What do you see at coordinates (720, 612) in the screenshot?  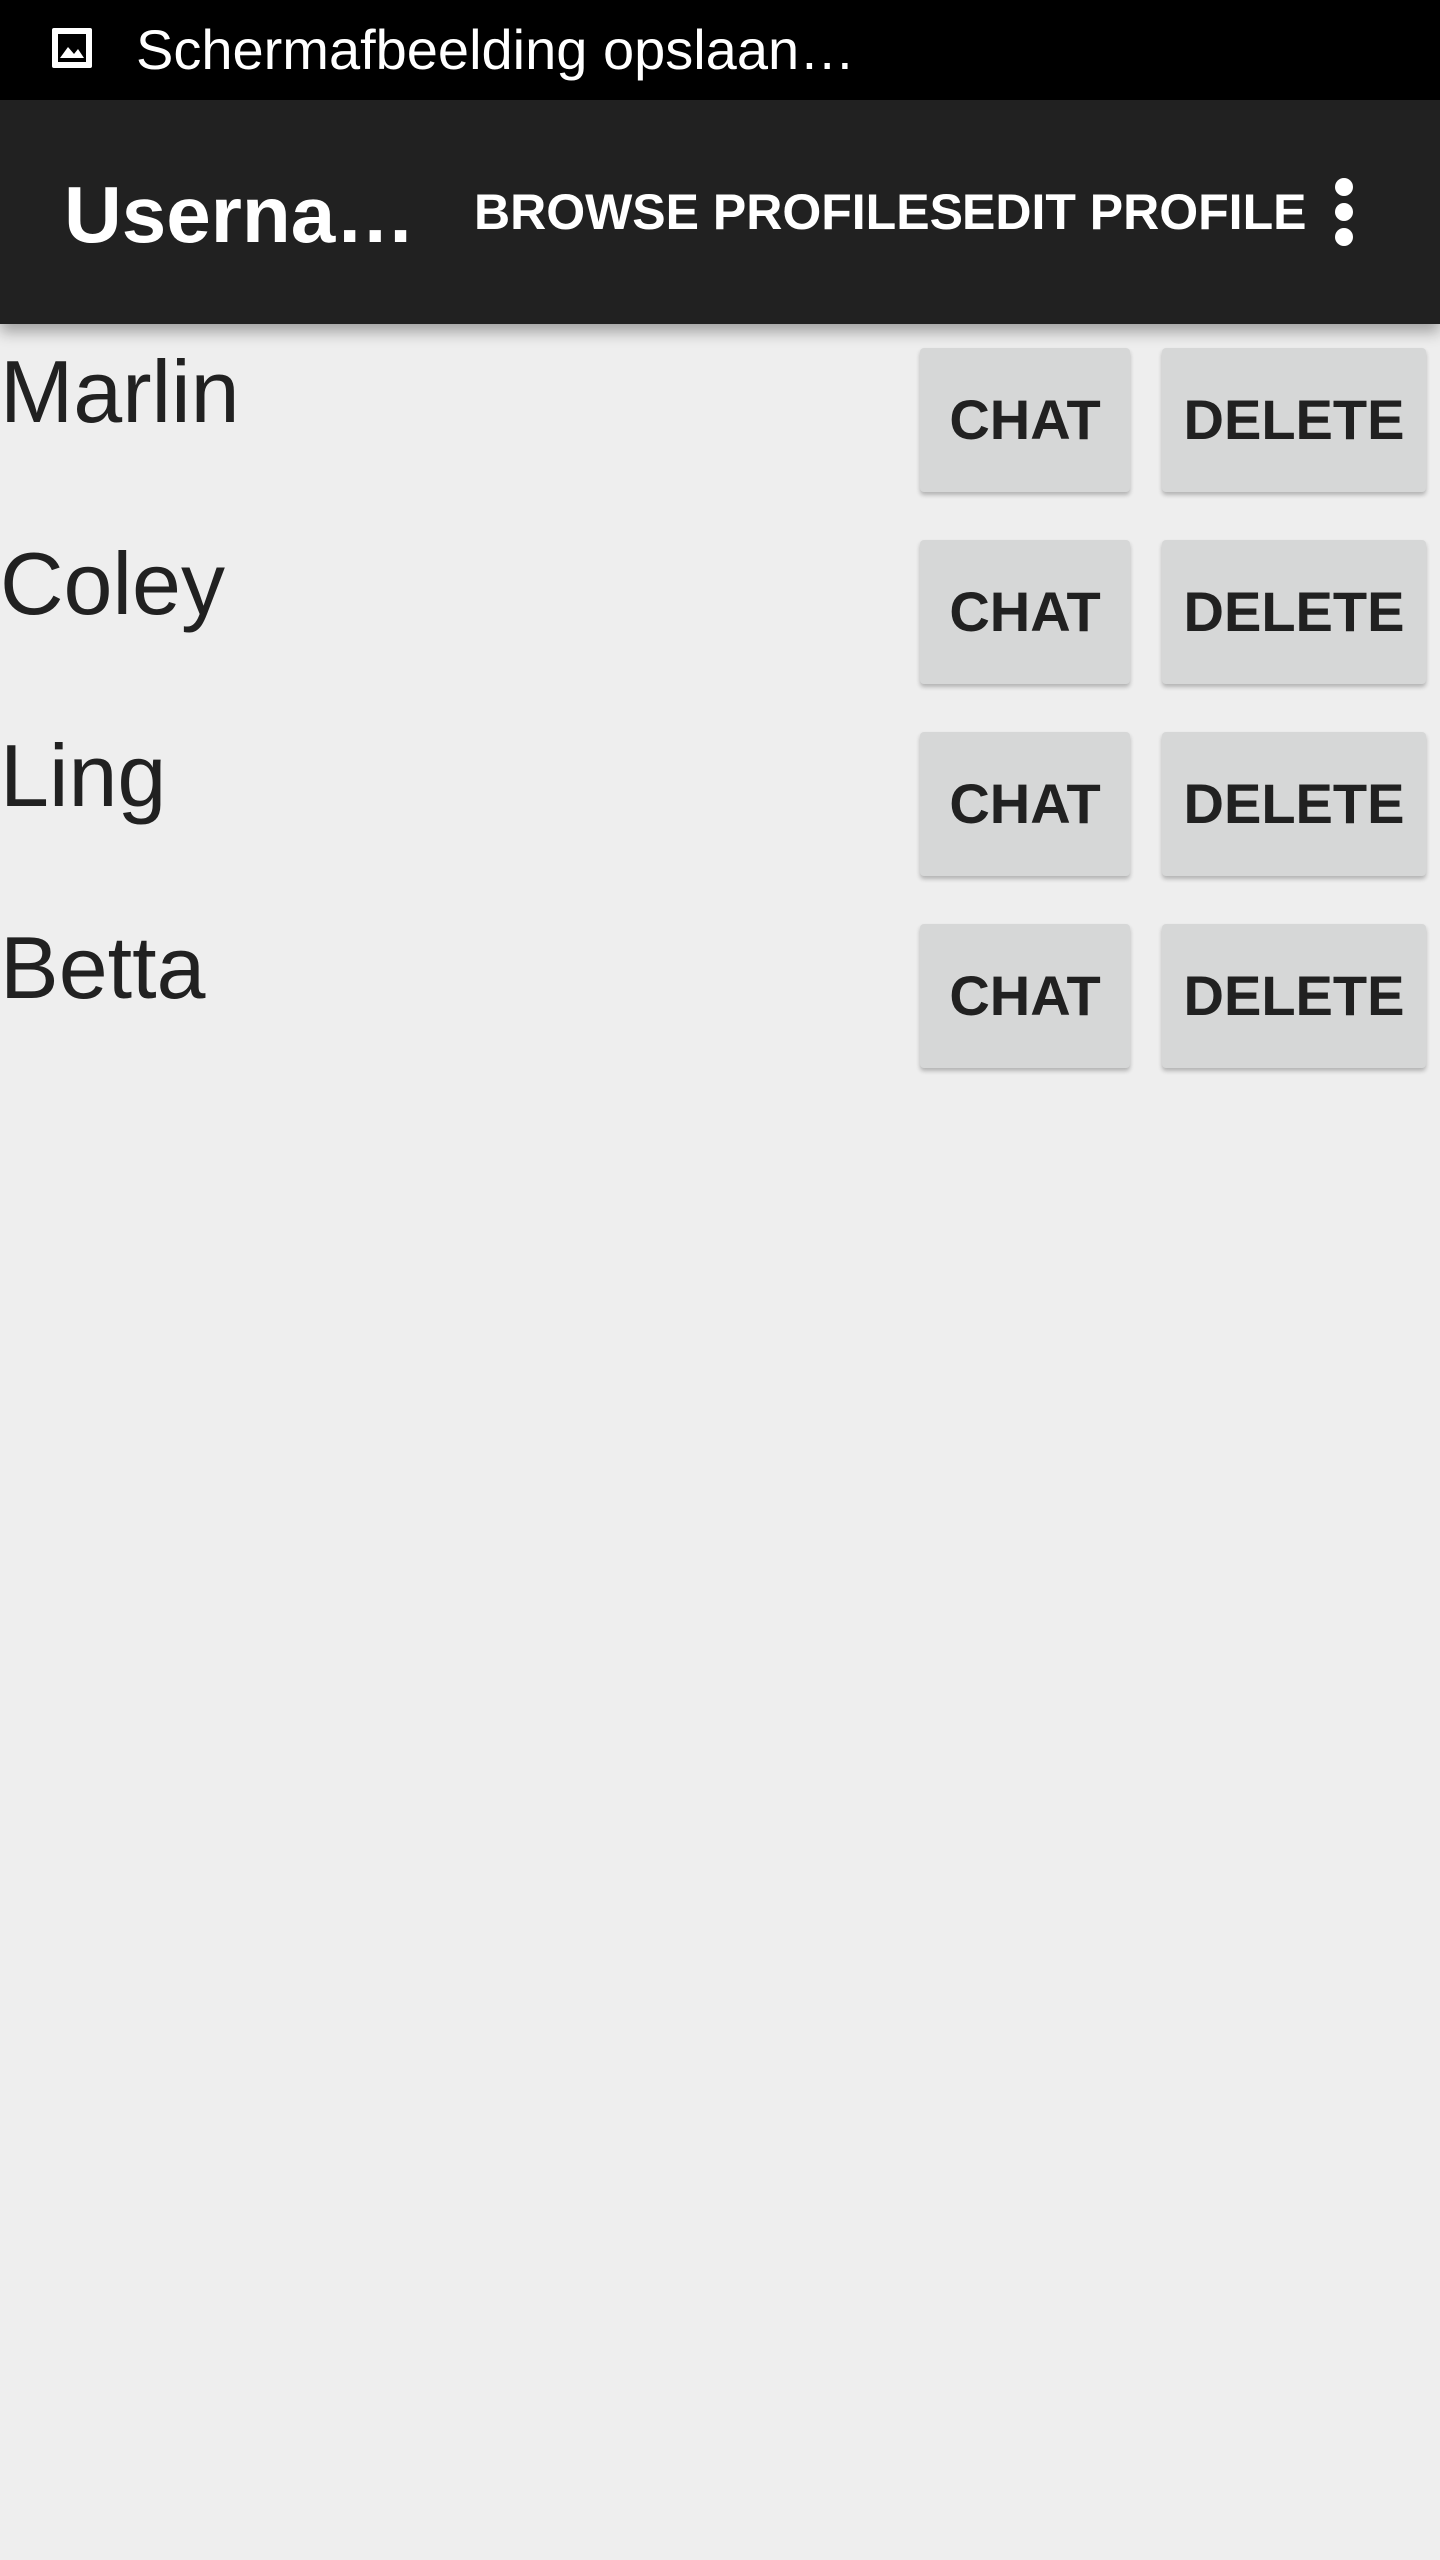 I see `contact-row: Coley CHAT DELETE` at bounding box center [720, 612].